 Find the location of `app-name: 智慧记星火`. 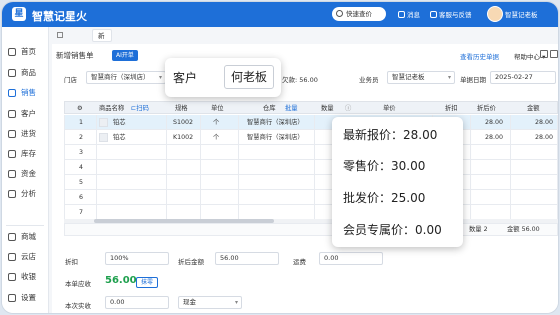

app-name: 智慧记星火 is located at coordinates (59, 16).